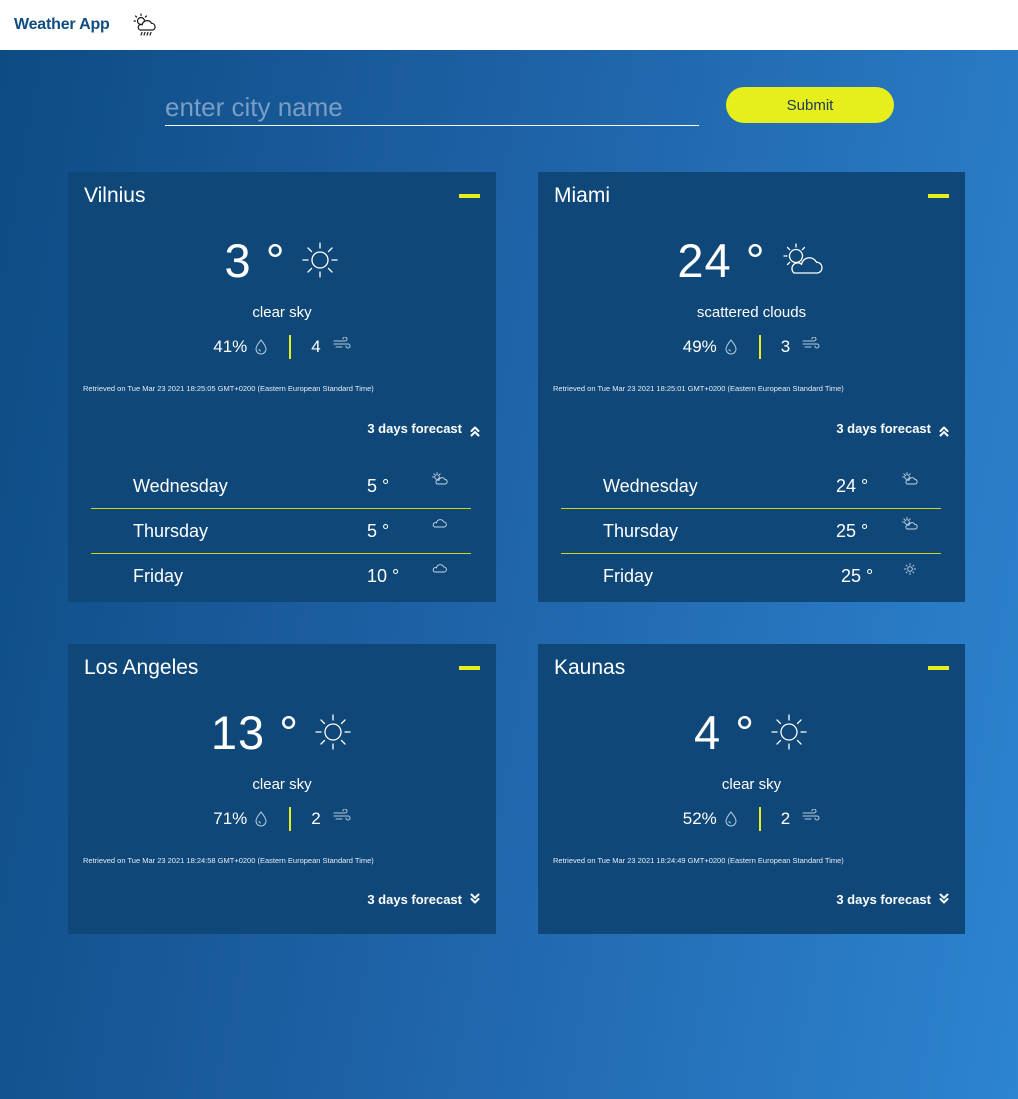 This screenshot has width=1018, height=1099. I want to click on humidity-value: 41%, so click(230, 346).